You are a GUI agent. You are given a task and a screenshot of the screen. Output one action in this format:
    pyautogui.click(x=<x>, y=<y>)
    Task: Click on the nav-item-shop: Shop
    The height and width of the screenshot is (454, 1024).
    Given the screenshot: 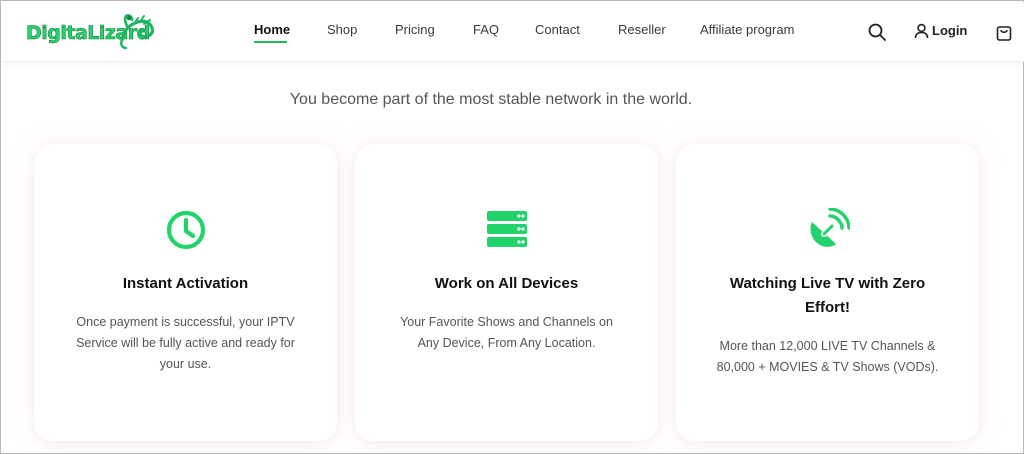 What is the action you would take?
    pyautogui.click(x=342, y=29)
    